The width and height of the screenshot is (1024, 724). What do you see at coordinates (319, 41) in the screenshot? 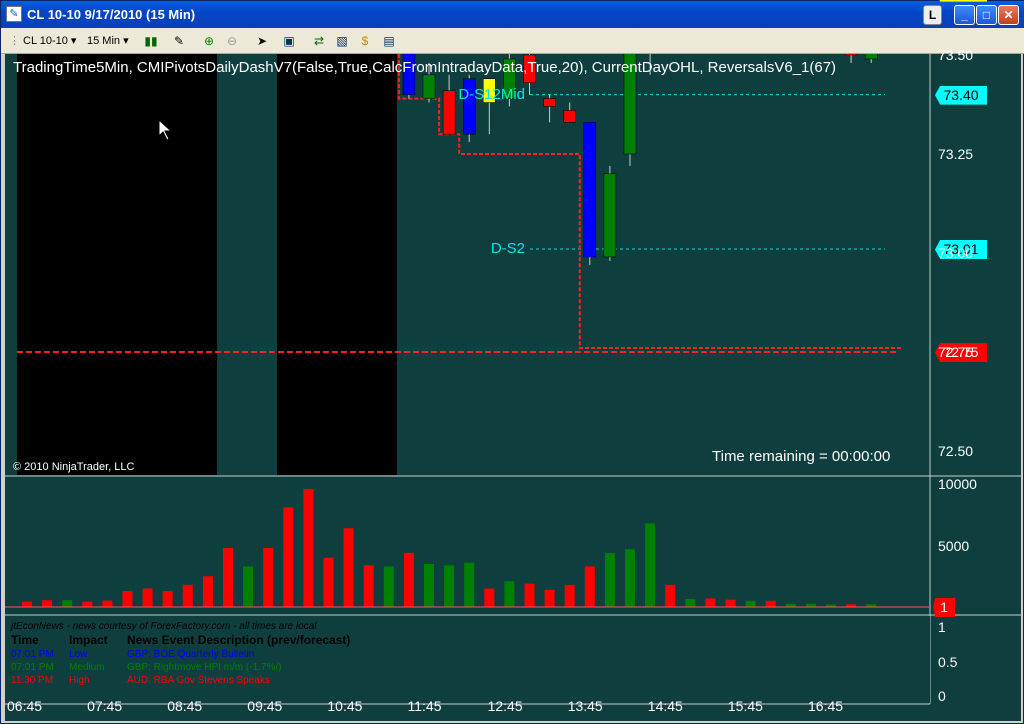
I see `indicators-icon: ⇄` at bounding box center [319, 41].